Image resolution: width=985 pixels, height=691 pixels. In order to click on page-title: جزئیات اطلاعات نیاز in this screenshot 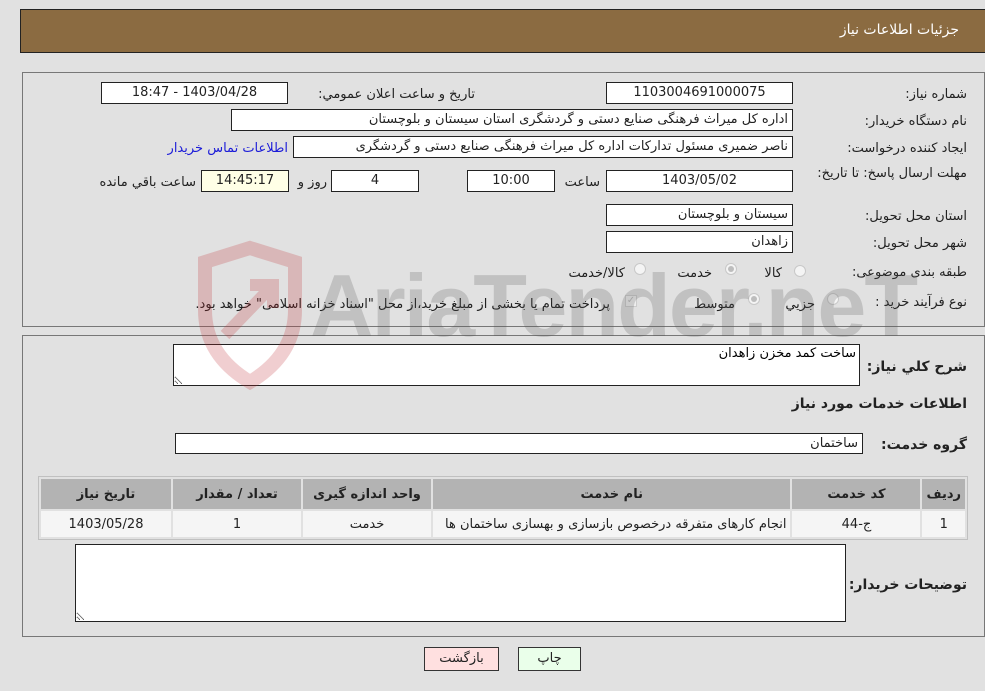, I will do `click(899, 30)`.